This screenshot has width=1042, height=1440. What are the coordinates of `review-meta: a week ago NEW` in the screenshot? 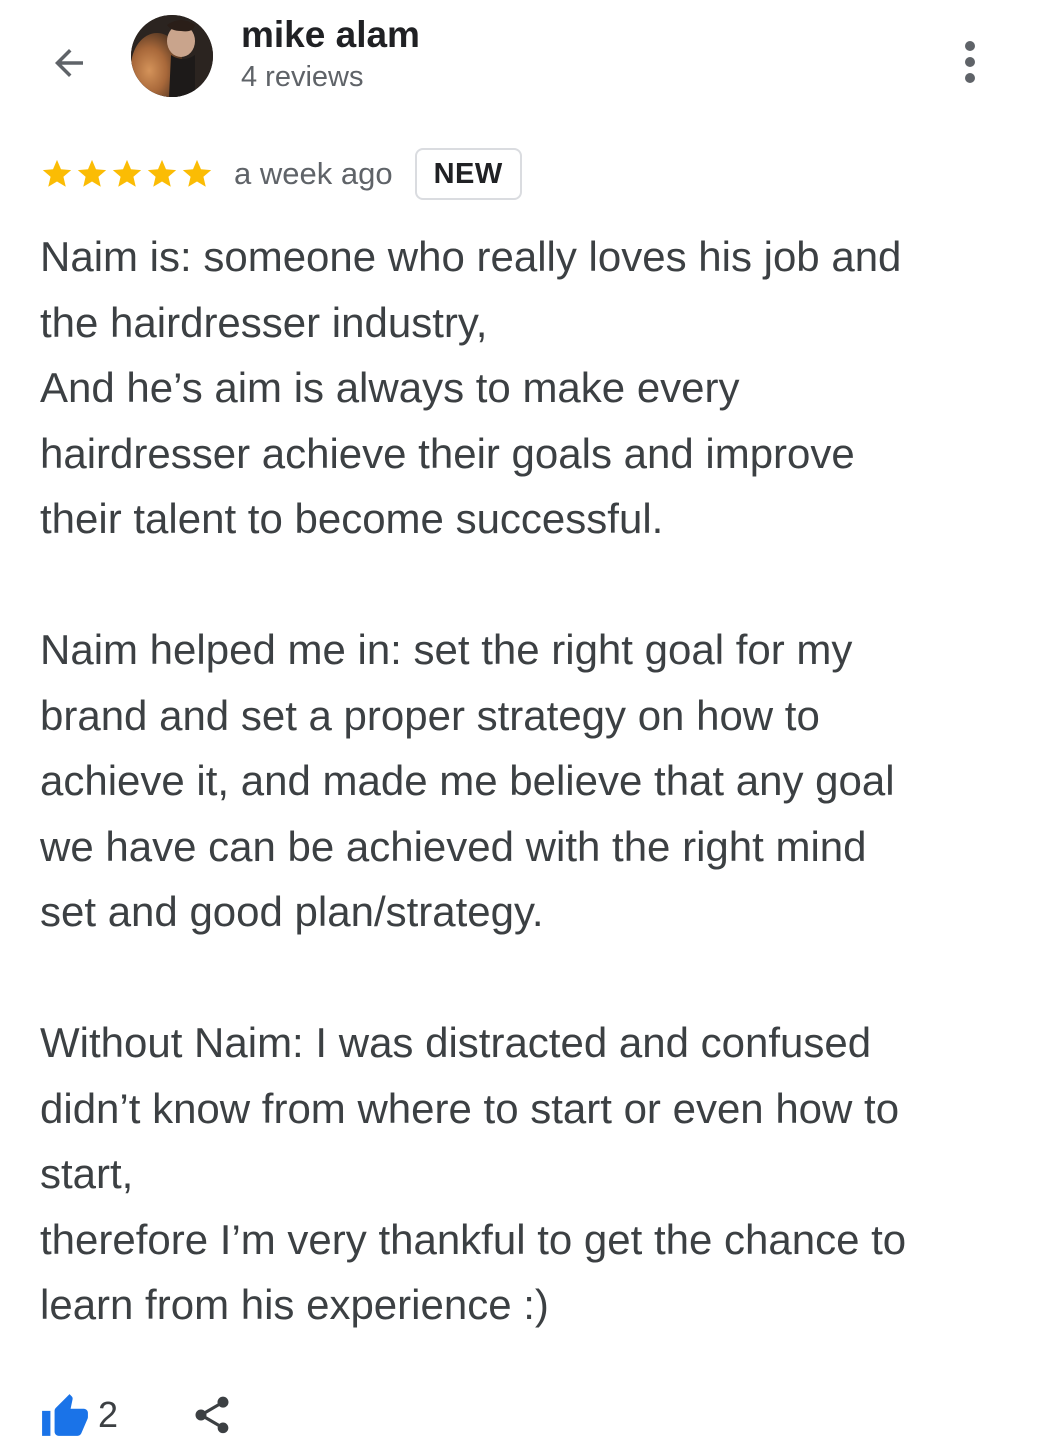 It's located at (281, 174).